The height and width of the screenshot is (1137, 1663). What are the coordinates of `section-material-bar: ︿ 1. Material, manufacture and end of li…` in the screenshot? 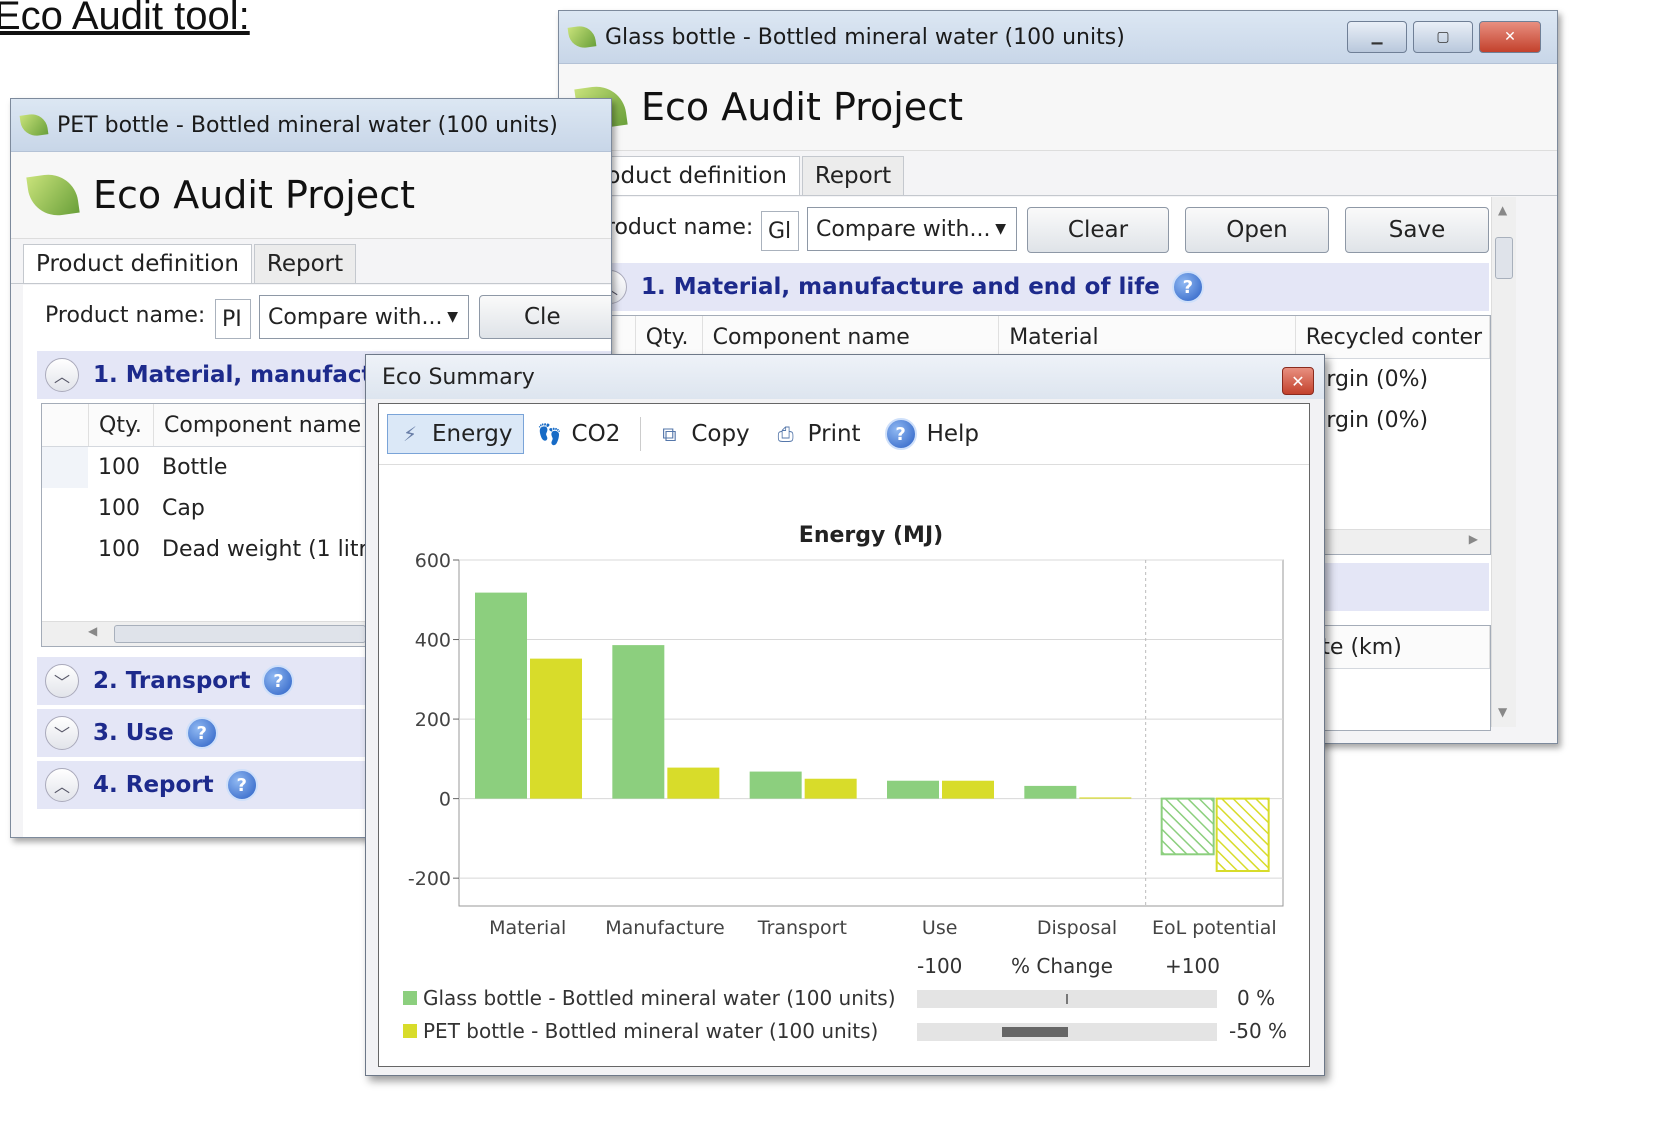 It's located at (1037, 287).